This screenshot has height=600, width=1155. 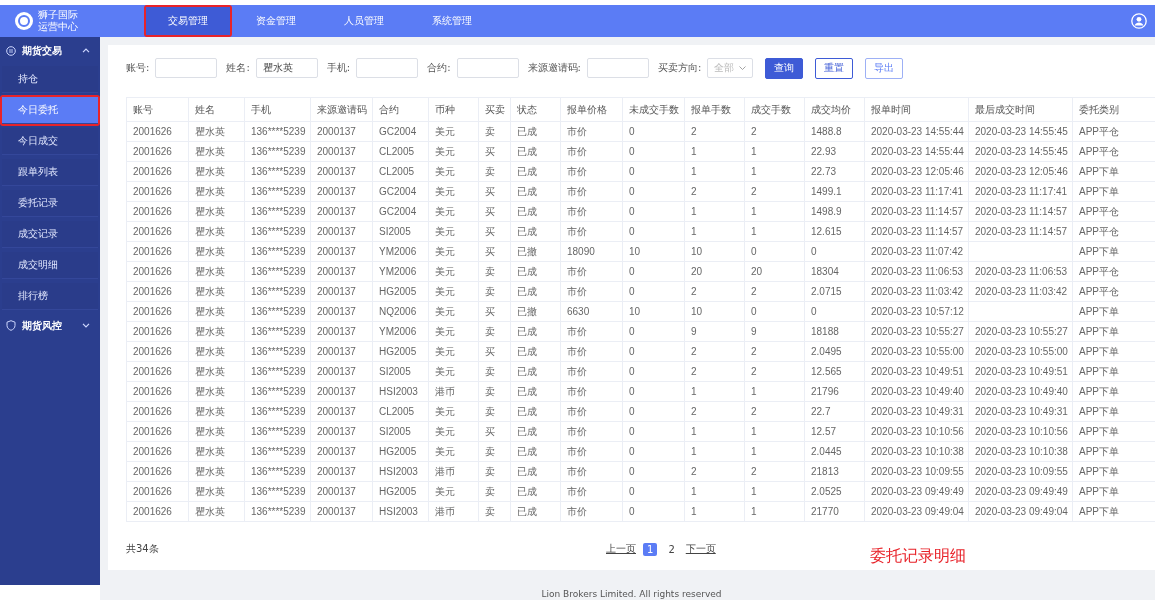 I want to click on table-cell: 10, so click(x=697, y=251).